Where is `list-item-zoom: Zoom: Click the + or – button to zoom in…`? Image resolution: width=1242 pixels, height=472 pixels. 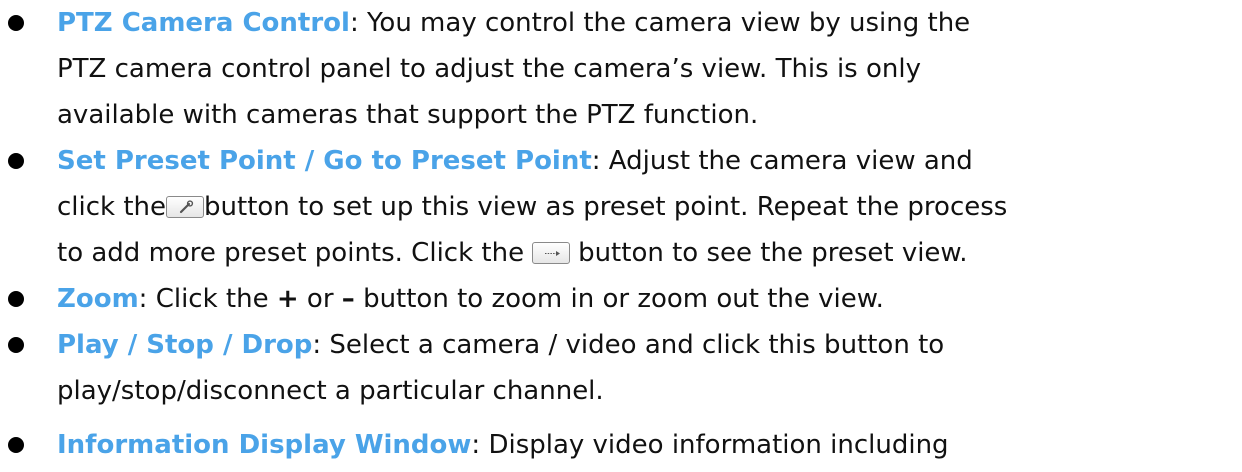
list-item-zoom: Zoom: Click the + or – button to zoom in… is located at coordinates (621, 299).